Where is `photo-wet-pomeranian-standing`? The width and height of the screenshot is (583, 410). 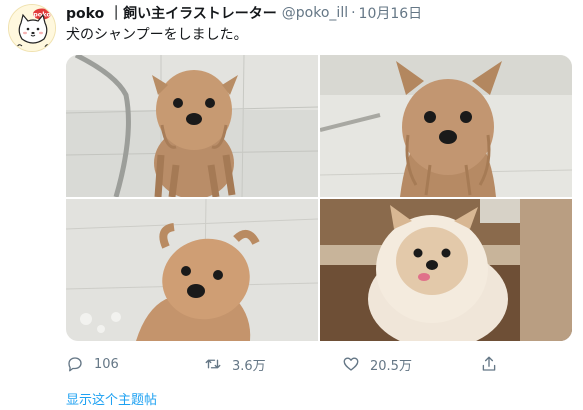
photo-wet-pomeranian-standing is located at coordinates (192, 126).